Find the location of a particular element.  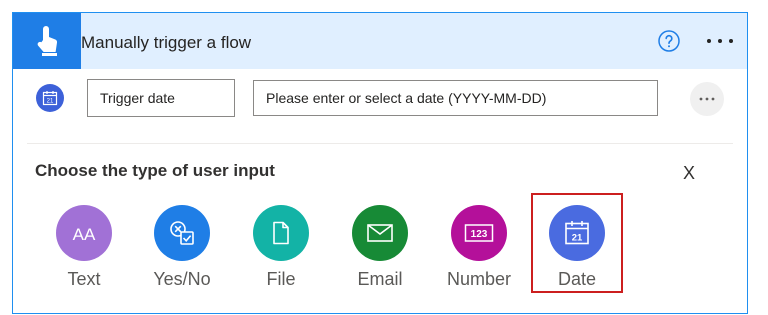

input-type-label: Number is located at coordinates (479, 279).